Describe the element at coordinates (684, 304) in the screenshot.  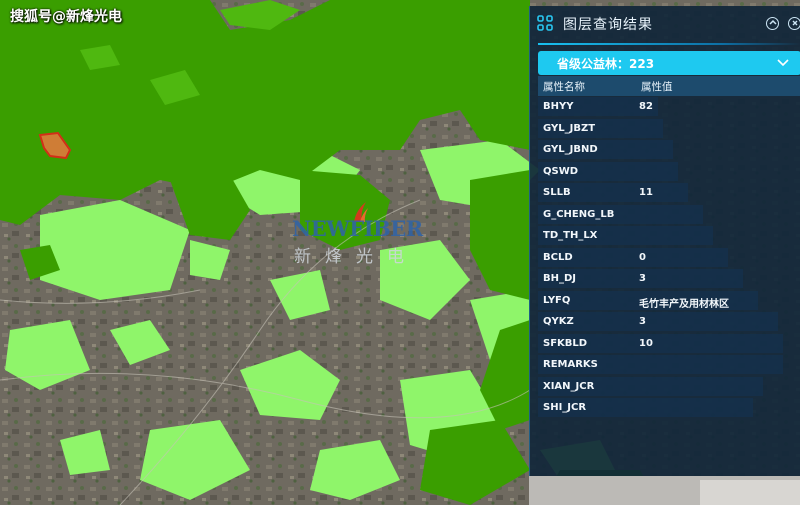
I see `attribute-value: 毛竹丰产及用材林区` at that location.